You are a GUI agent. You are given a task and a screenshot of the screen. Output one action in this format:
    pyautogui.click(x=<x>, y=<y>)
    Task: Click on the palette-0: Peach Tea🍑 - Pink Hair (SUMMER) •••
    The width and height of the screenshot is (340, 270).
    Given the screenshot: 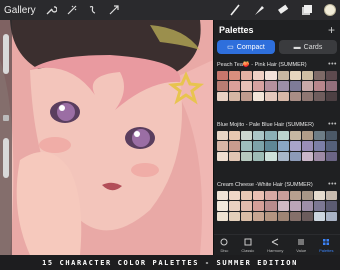 What is the action you would take?
    pyautogui.click(x=277, y=80)
    